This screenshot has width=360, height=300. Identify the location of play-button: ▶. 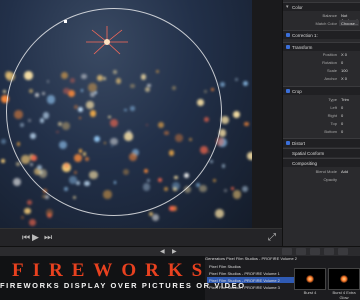
(35, 237).